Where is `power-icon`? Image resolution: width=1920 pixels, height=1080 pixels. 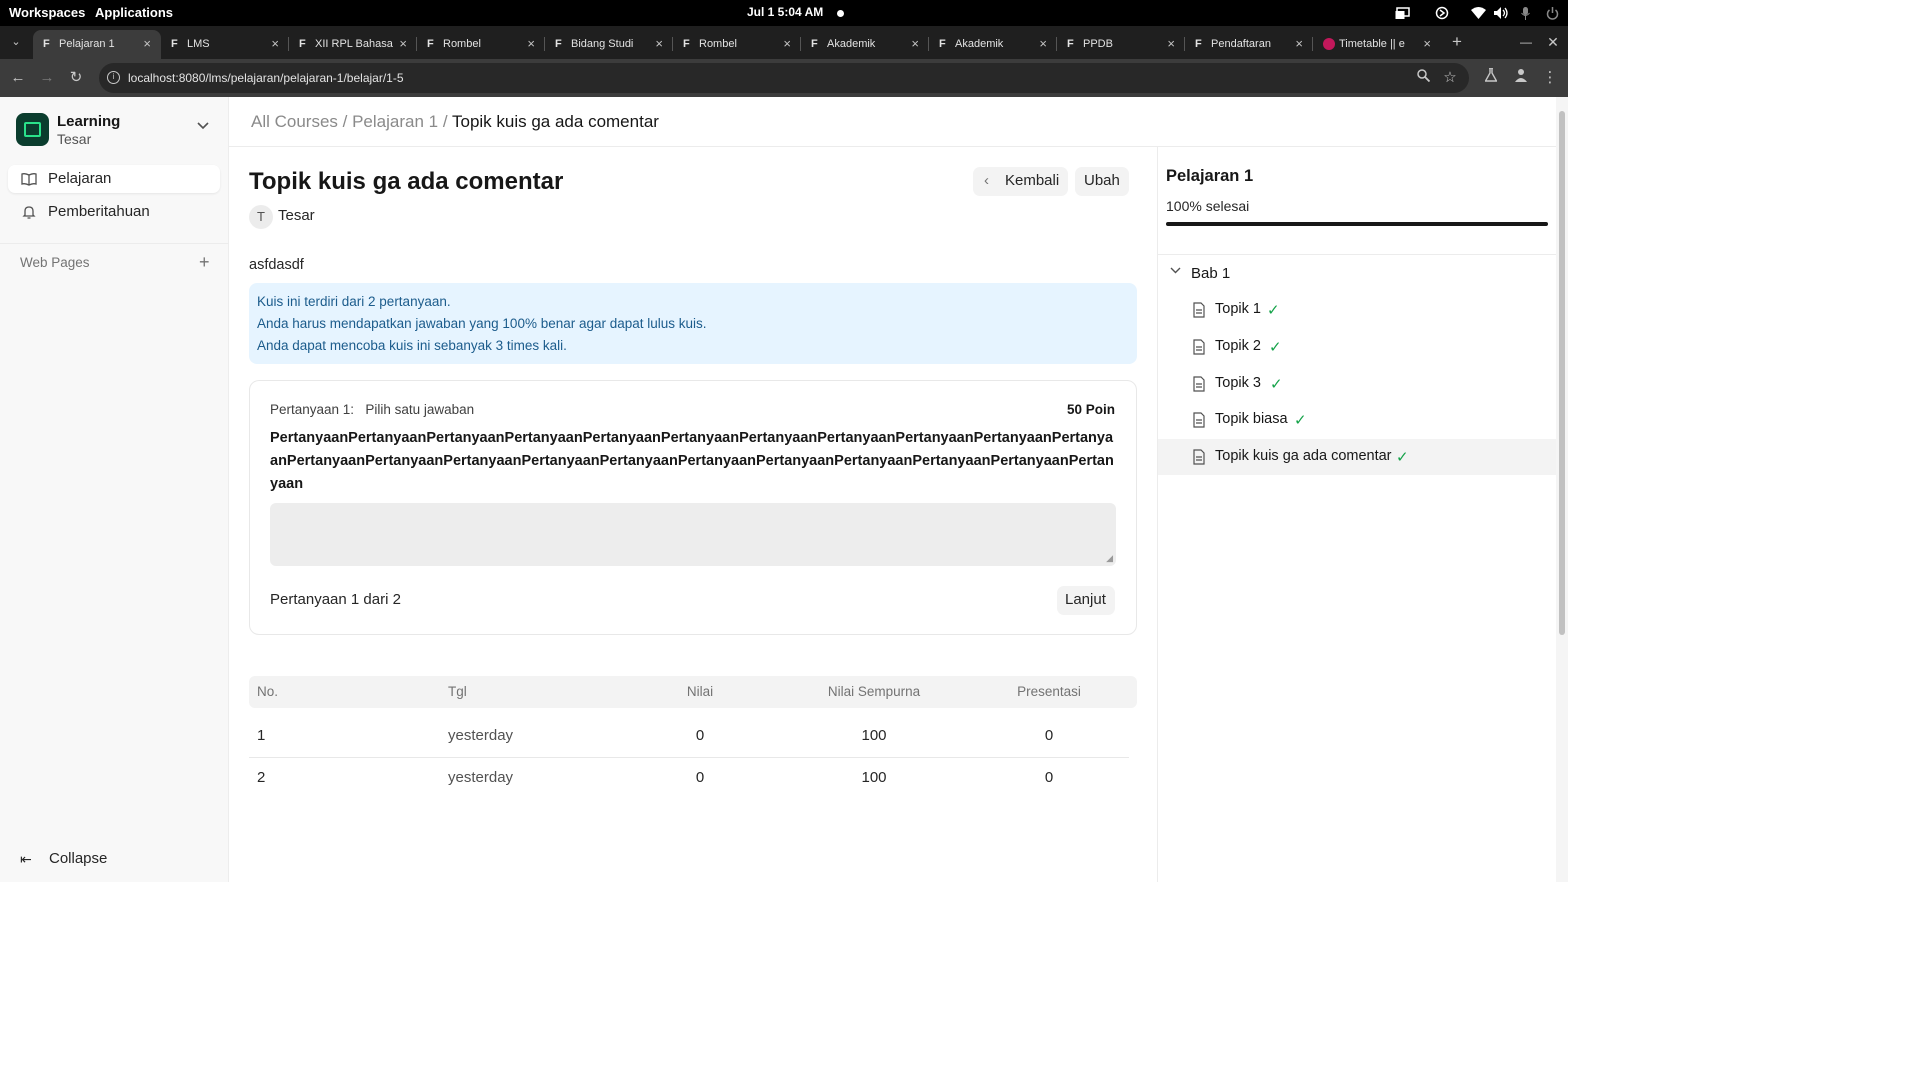 power-icon is located at coordinates (1552, 13).